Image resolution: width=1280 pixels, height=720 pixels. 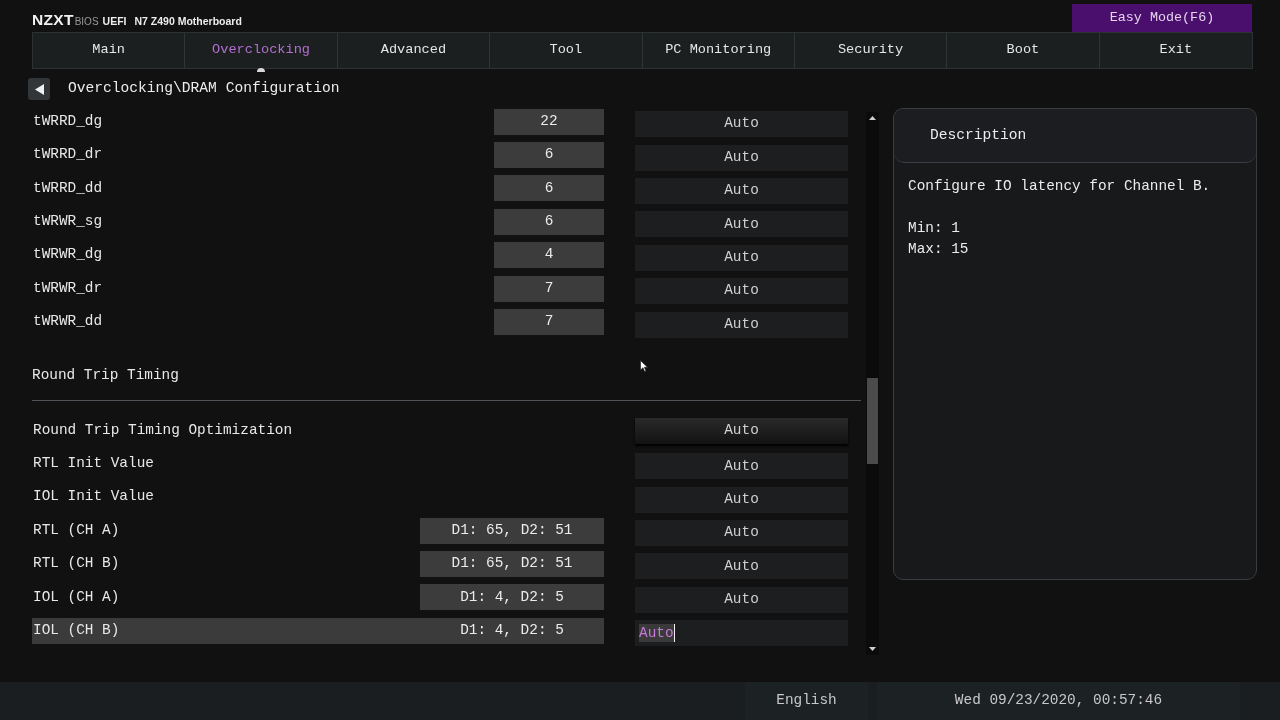 I want to click on setting-label: tWRRD_dd, so click(x=68, y=188).